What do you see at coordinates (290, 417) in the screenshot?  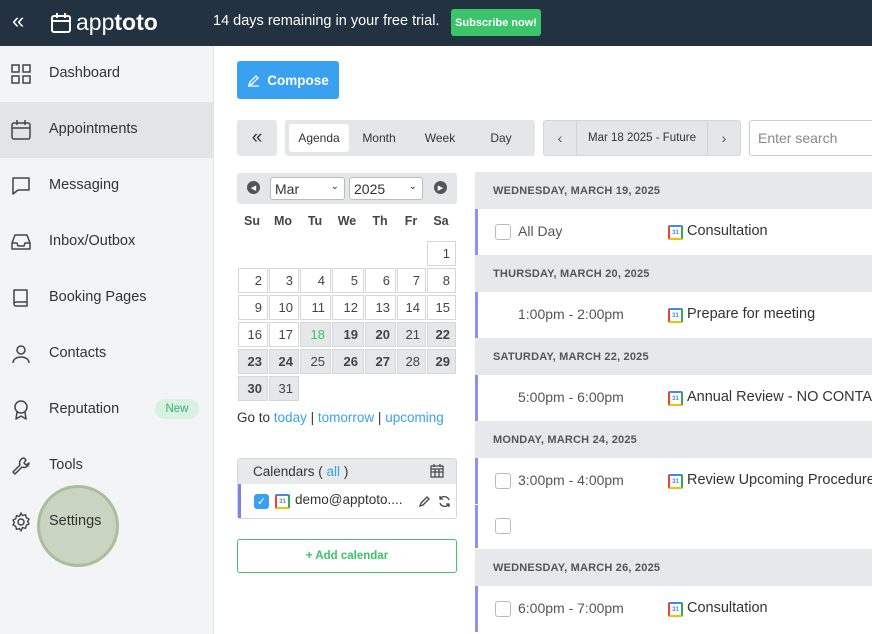 I see `goto-today-link: today` at bounding box center [290, 417].